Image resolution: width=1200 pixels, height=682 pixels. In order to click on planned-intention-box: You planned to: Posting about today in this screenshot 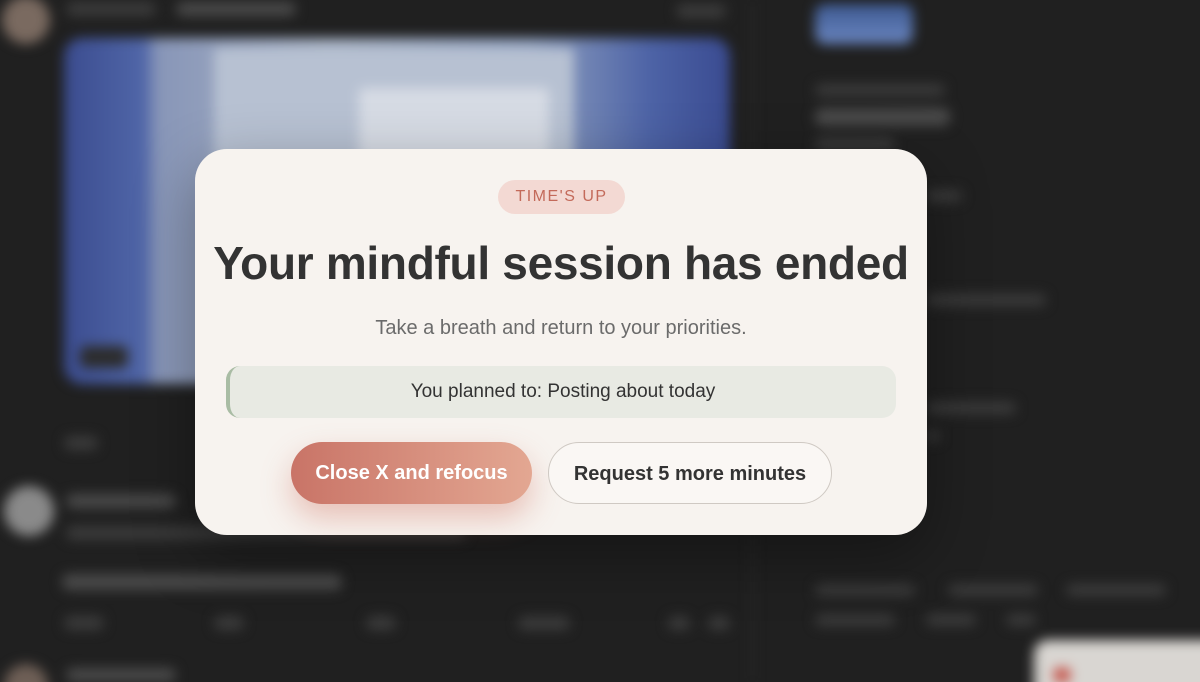, I will do `click(561, 392)`.